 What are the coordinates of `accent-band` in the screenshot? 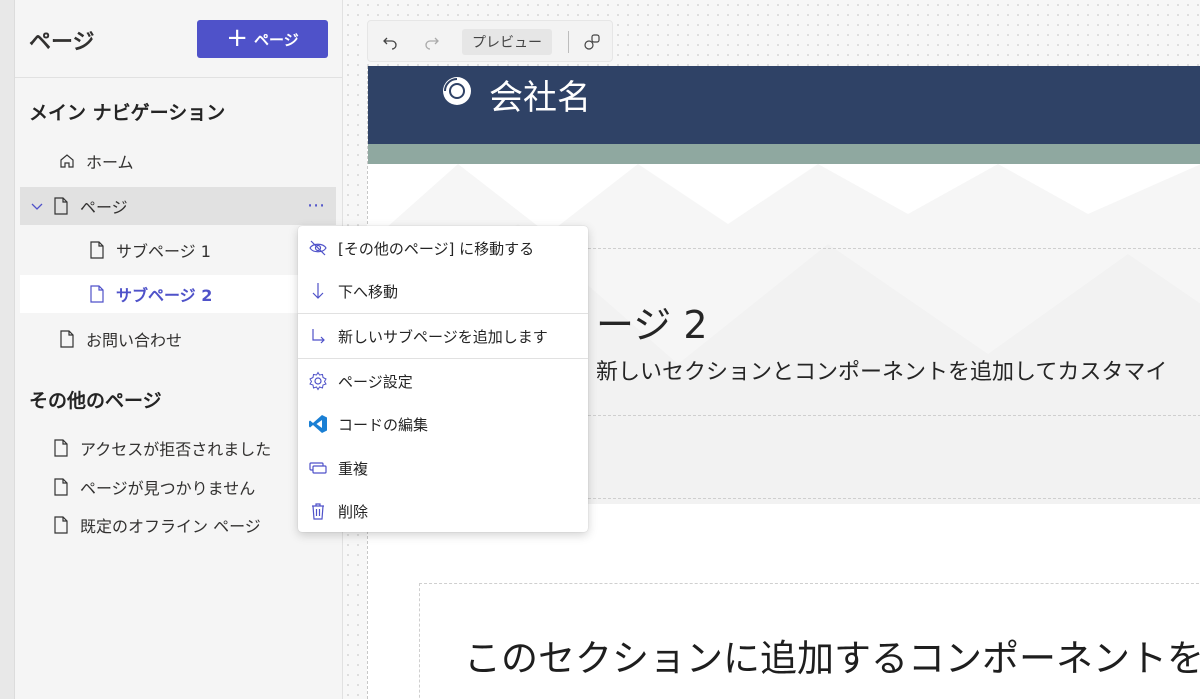 It's located at (784, 154).